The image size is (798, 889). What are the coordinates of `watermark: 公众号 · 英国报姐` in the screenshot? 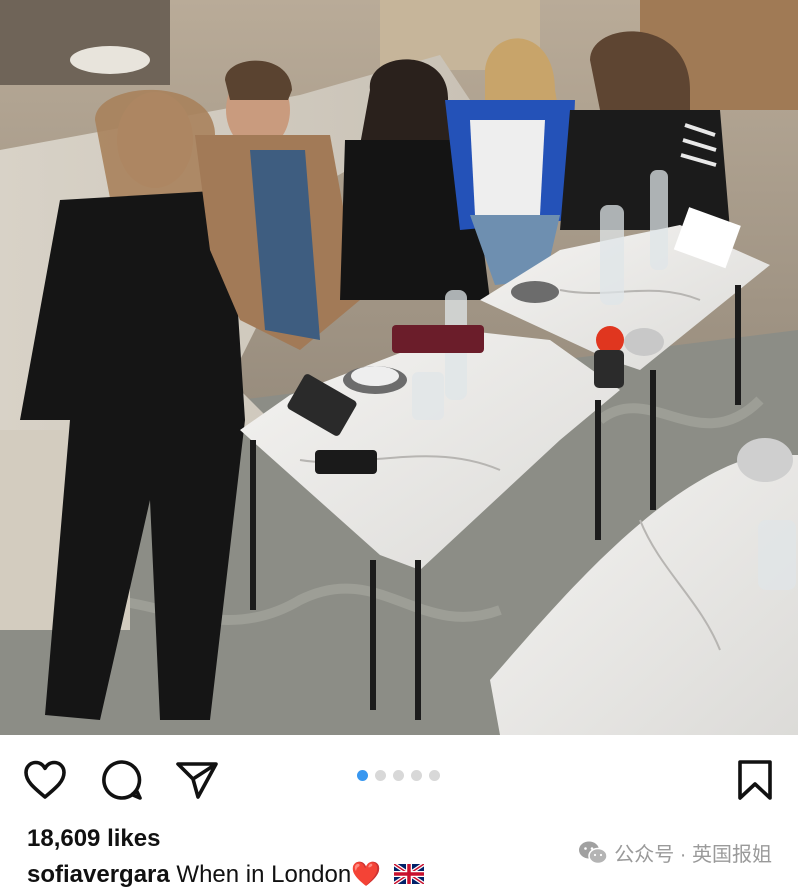 It's located at (675, 852).